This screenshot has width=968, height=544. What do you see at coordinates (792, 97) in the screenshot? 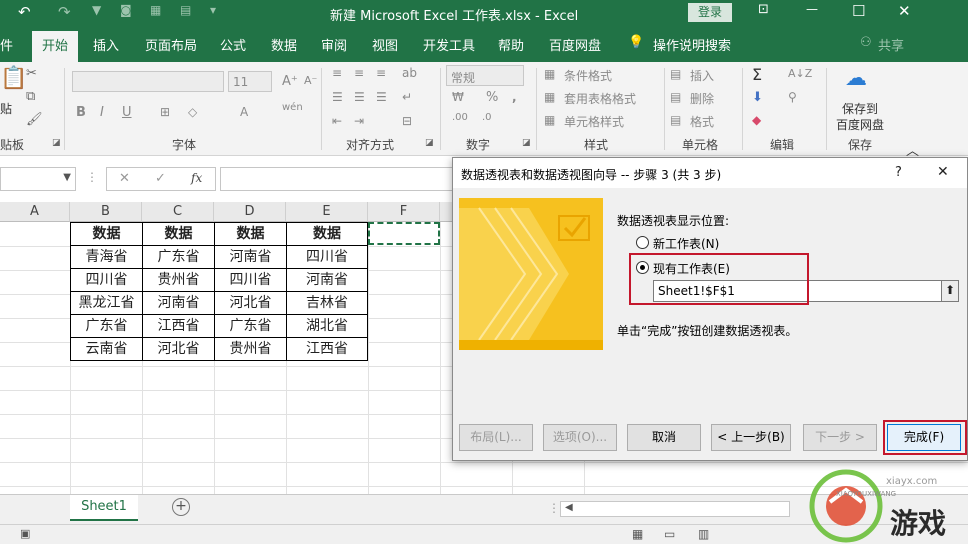
I see `find-select-icon: ⚲` at bounding box center [792, 97].